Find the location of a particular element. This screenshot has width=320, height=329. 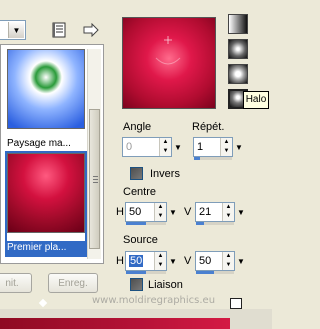

link-label: Liaison is located at coordinates (165, 285).